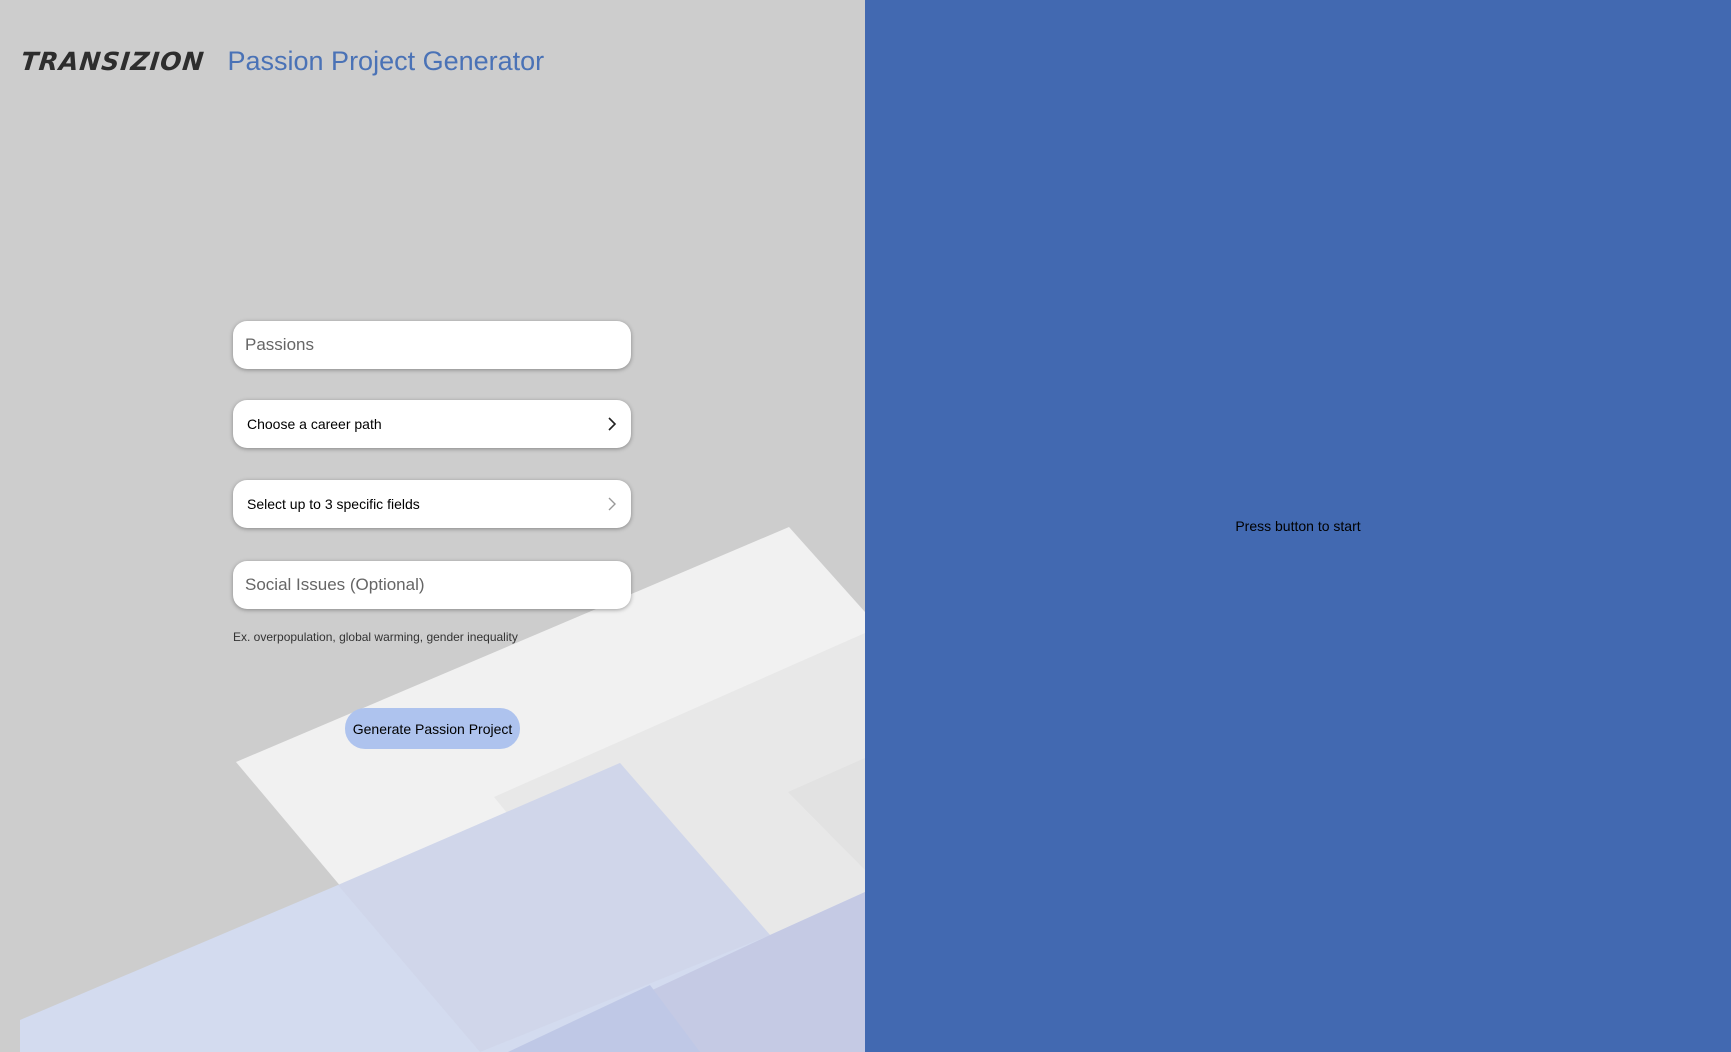 This screenshot has width=1731, height=1052. I want to click on output-status-text: Press button to start, so click(1298, 526).